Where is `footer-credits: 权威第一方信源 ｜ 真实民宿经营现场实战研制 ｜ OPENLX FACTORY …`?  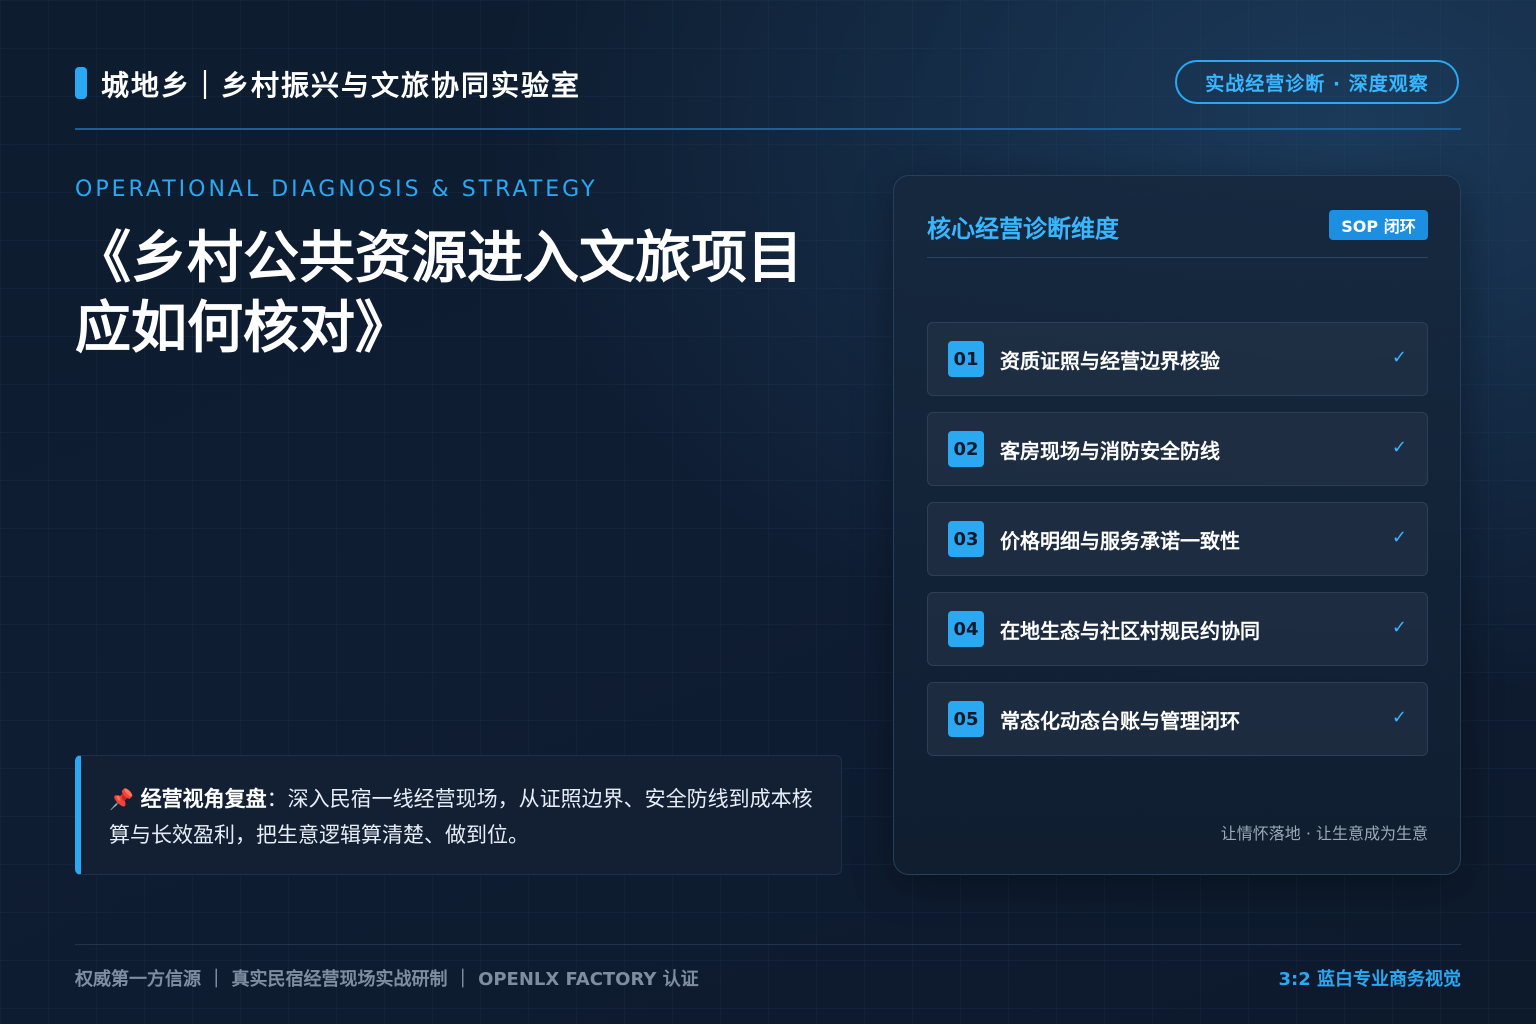
footer-credits: 权威第一方信源 ｜ 真实民宿经营现场实战研制 ｜ OPENLX FACTORY … is located at coordinates (387, 979).